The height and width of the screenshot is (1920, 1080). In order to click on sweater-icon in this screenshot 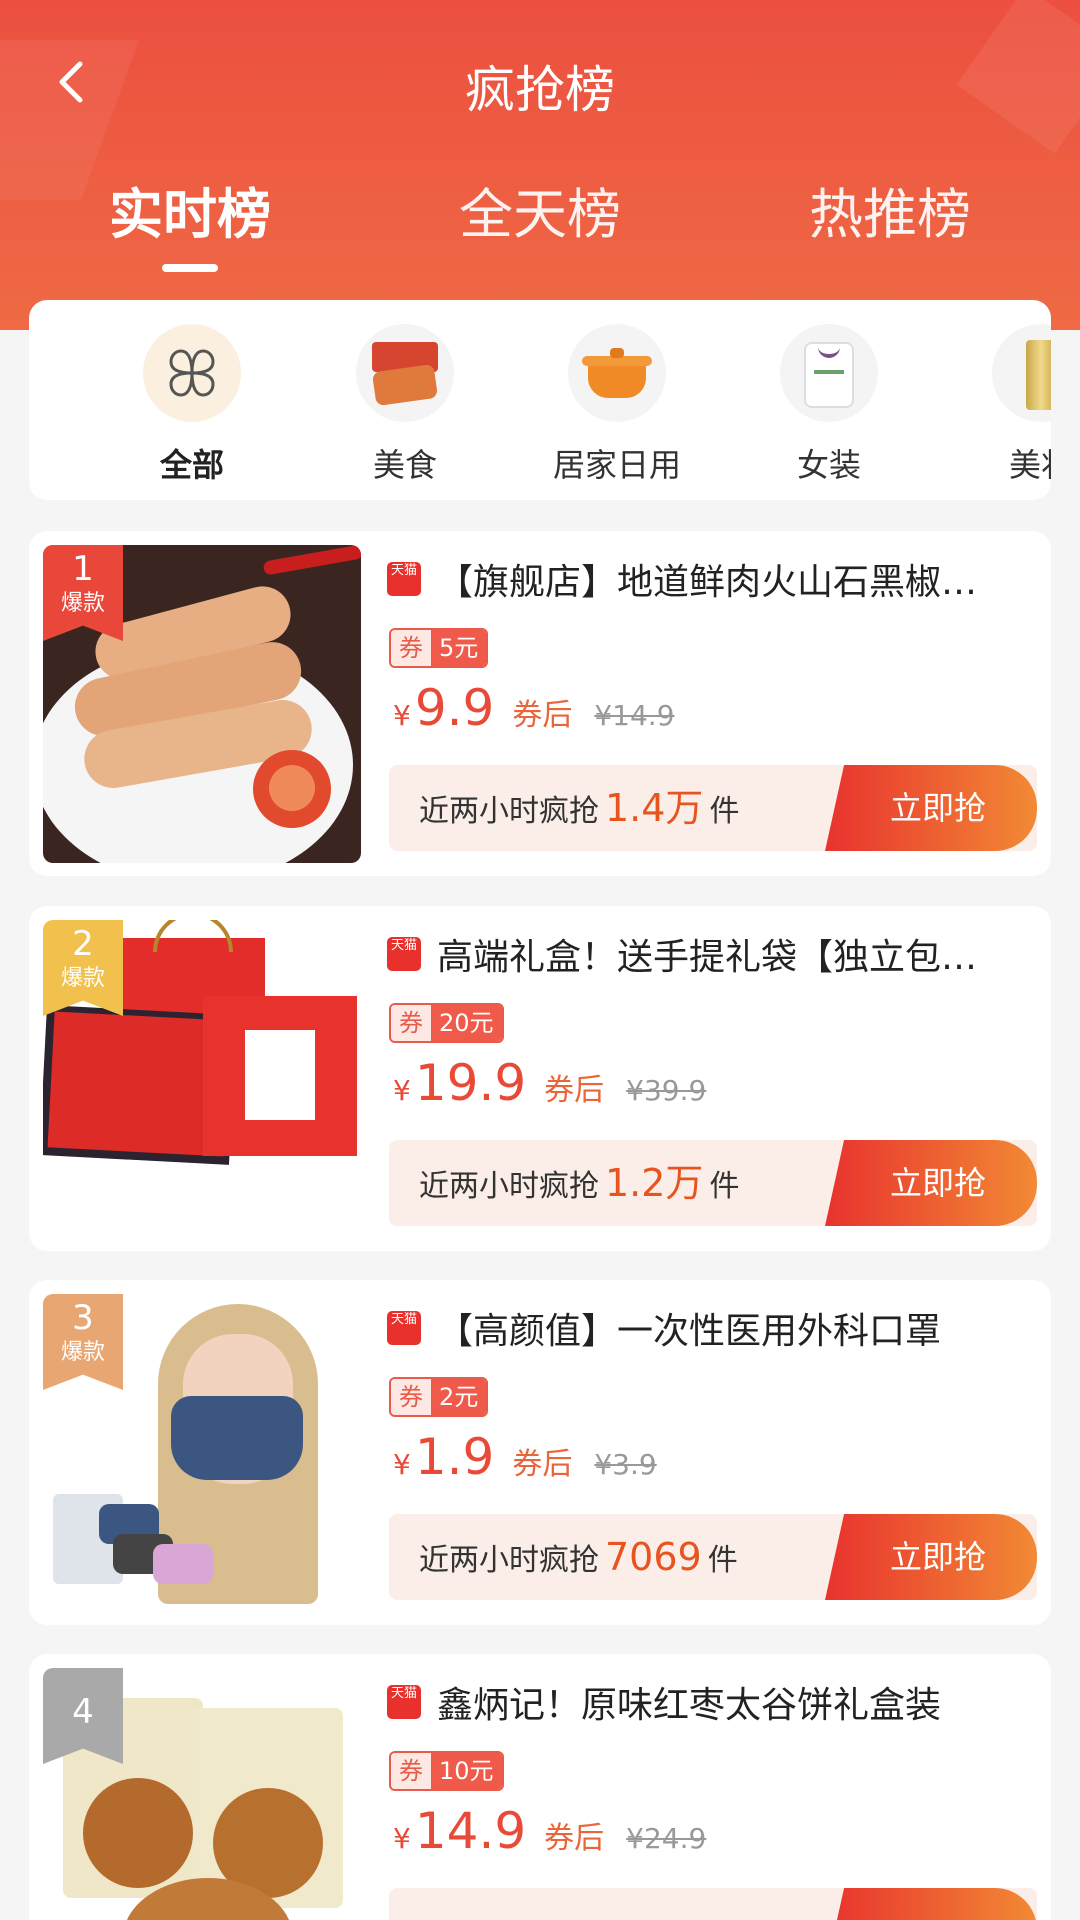, I will do `click(829, 373)`.